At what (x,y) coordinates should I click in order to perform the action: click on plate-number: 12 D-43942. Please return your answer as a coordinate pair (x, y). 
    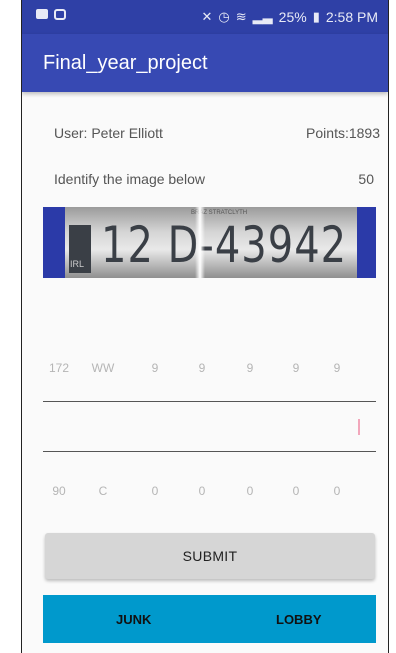
    Looking at the image, I should click on (224, 246).